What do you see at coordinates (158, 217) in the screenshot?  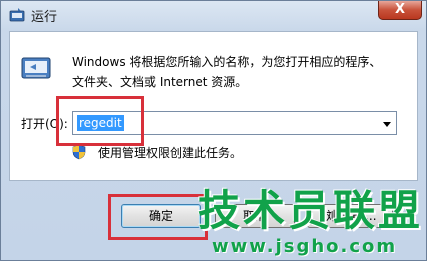 I see `highlight-ok-button` at bounding box center [158, 217].